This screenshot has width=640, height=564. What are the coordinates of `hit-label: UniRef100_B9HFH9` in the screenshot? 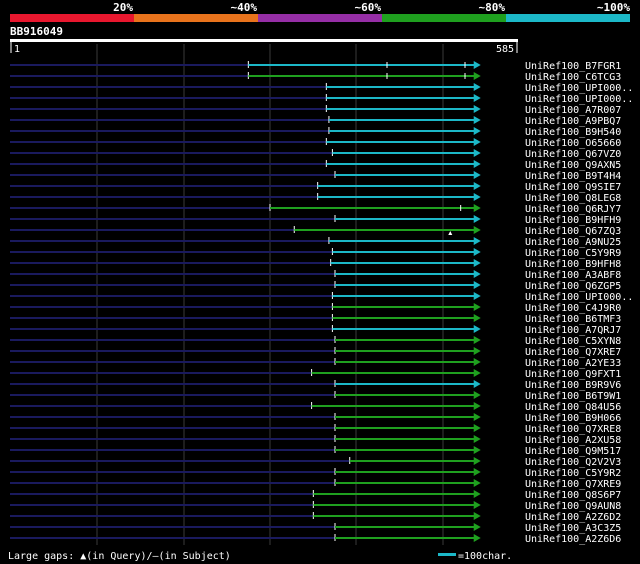 It's located at (573, 220).